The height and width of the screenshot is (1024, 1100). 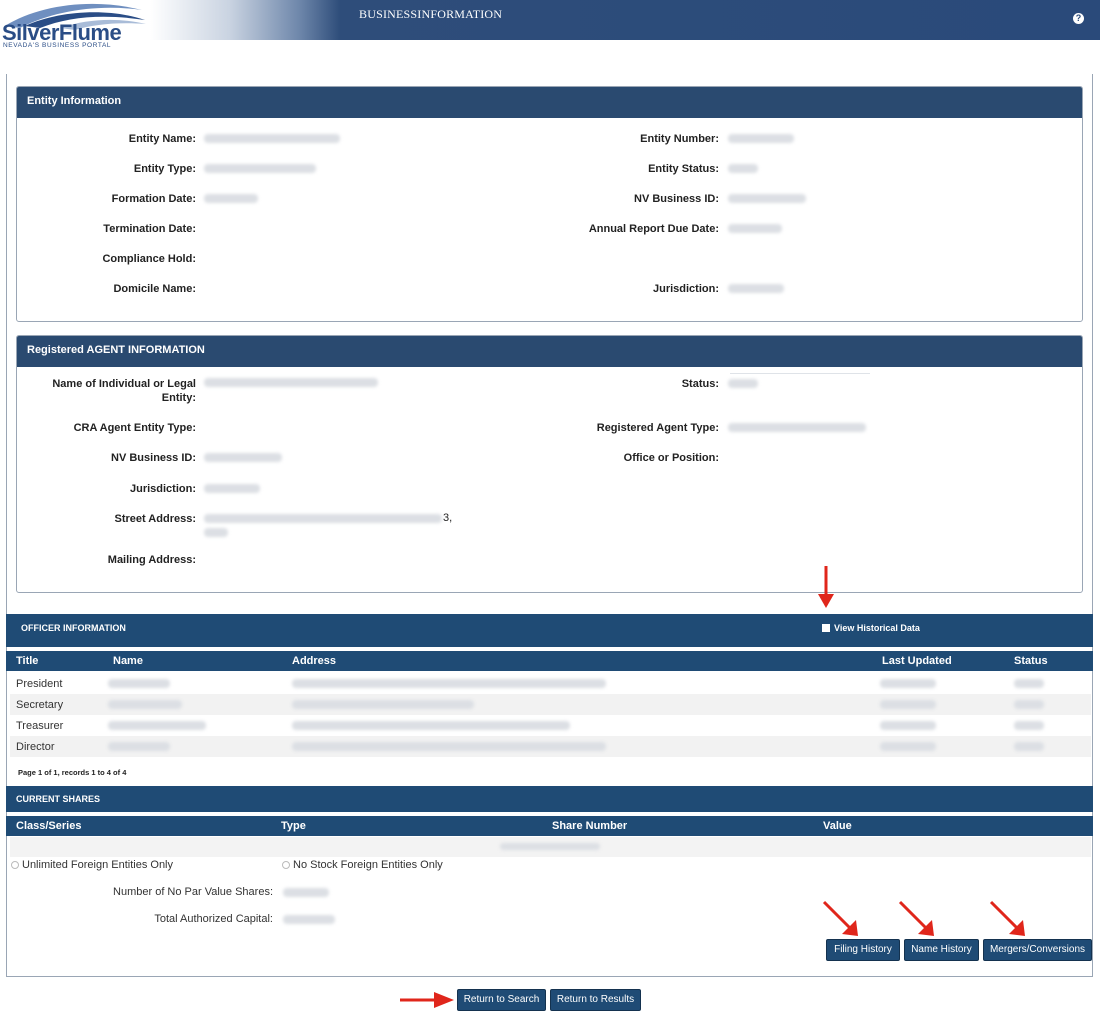 What do you see at coordinates (73, 628) in the screenshot?
I see `officer-information-heading: OFFICER INFORMATION` at bounding box center [73, 628].